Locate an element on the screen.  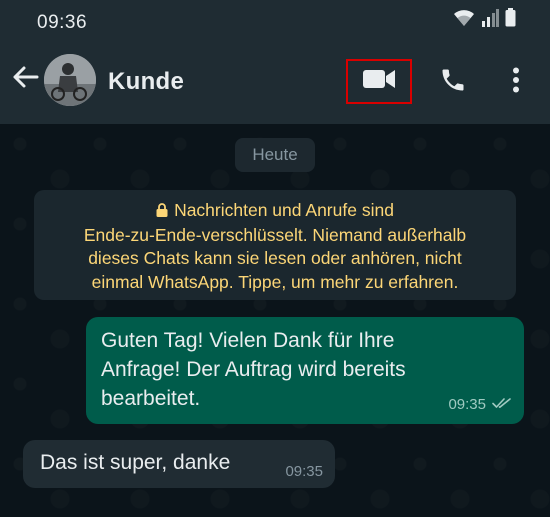
date-chip: Heute is located at coordinates (275, 155).